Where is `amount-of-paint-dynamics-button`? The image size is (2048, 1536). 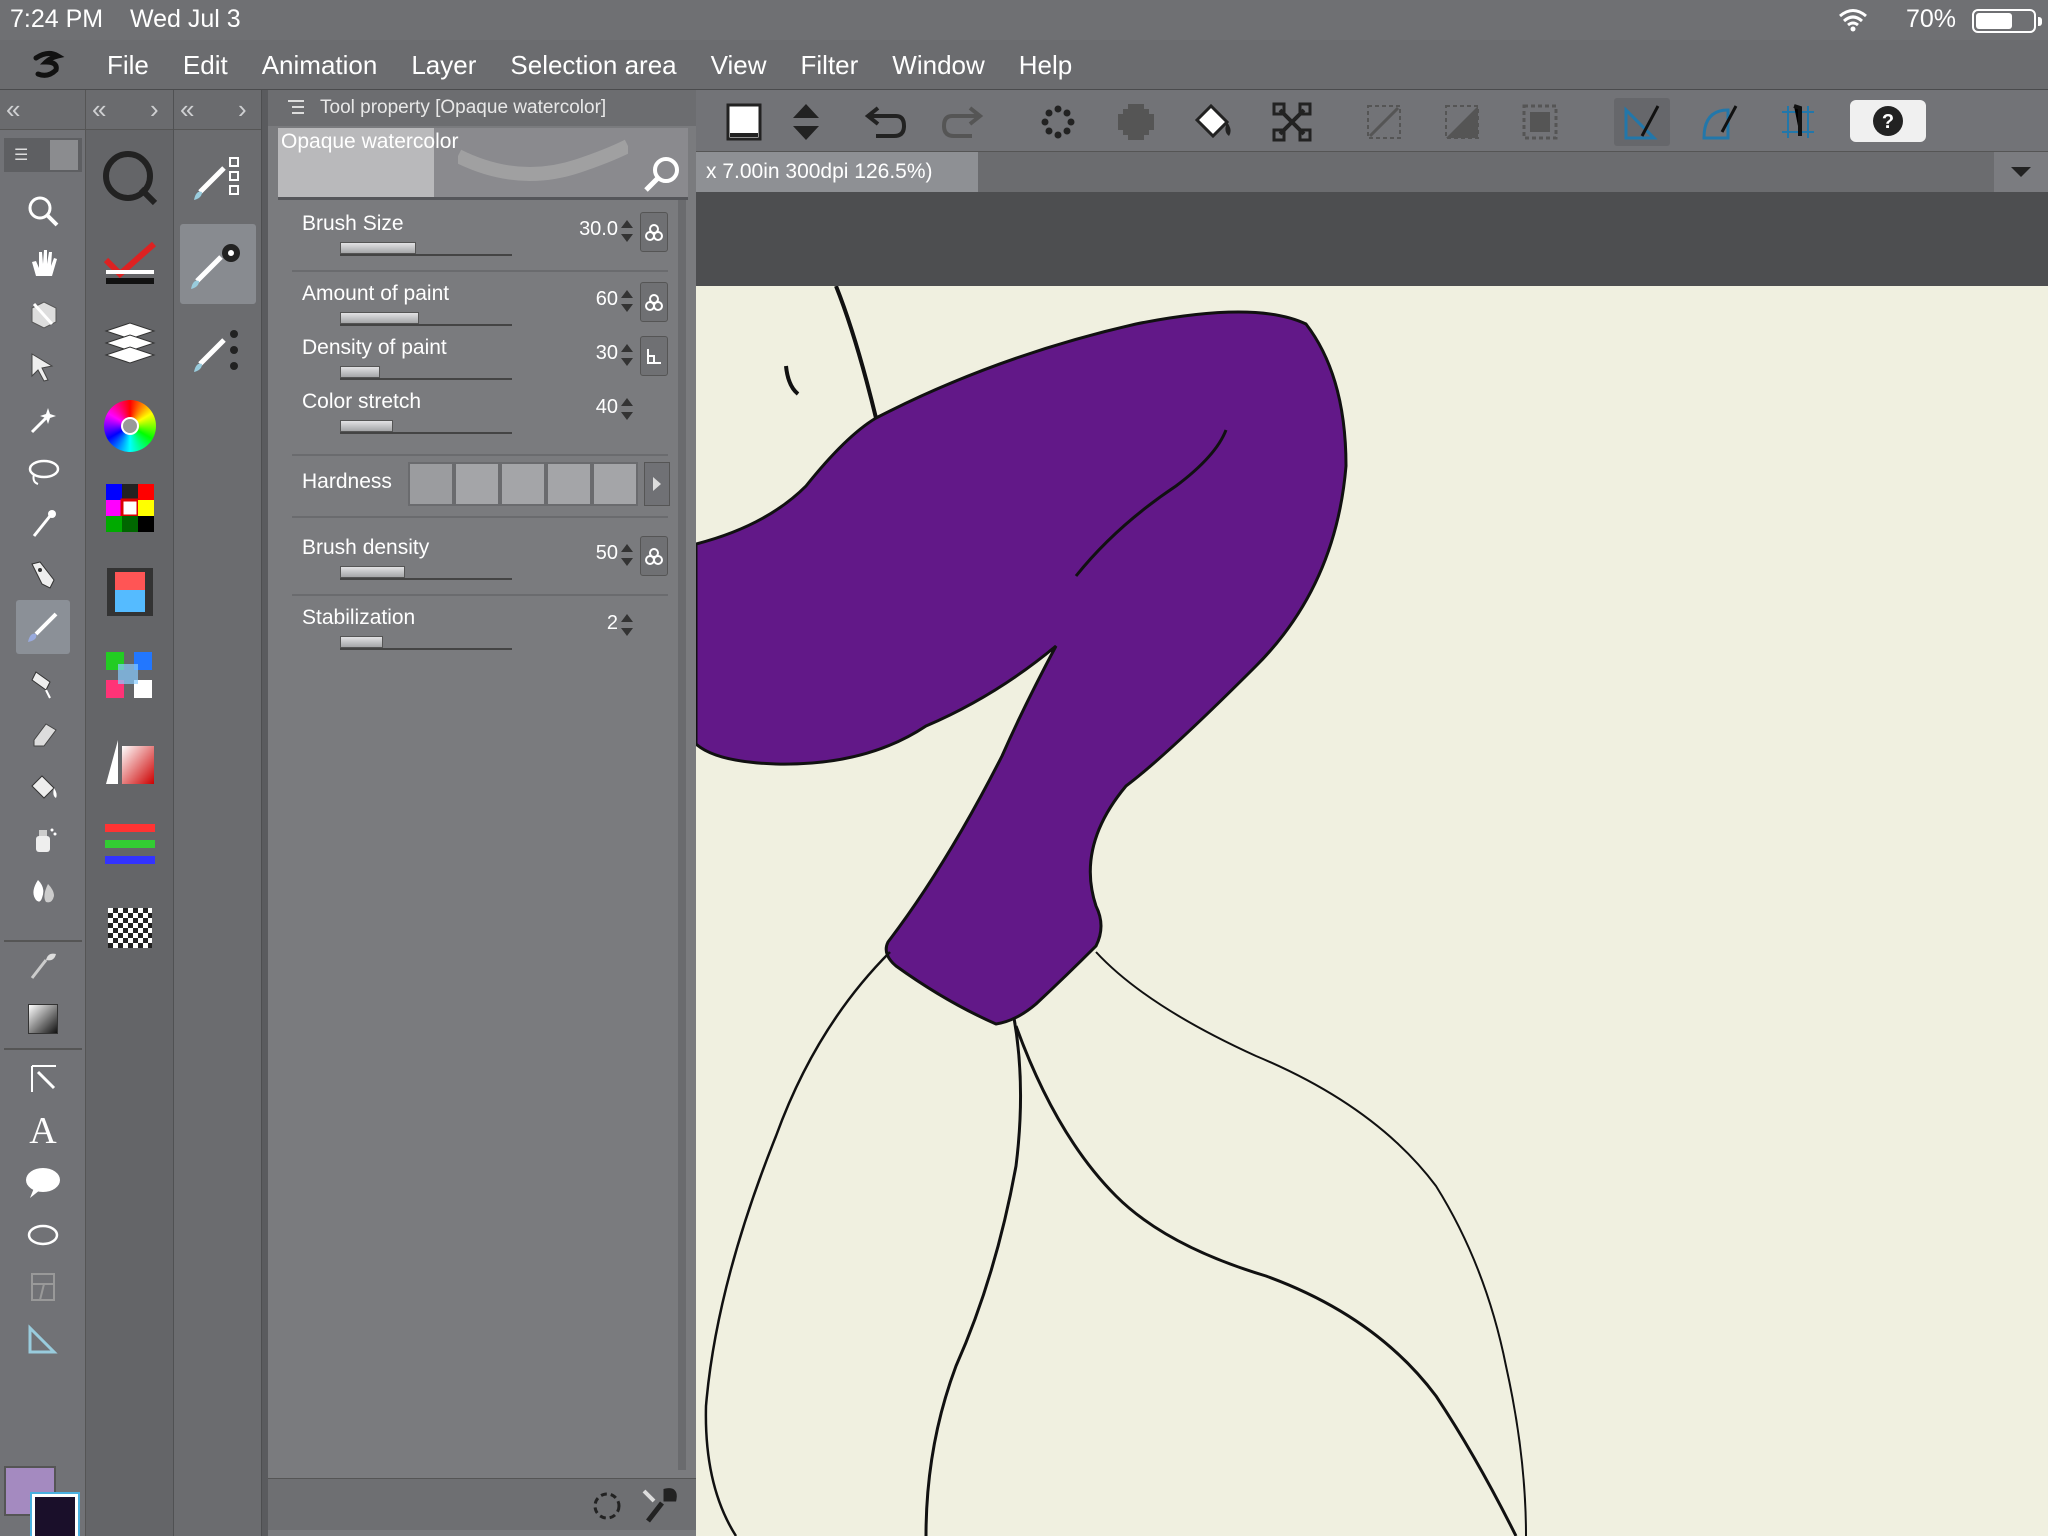 amount-of-paint-dynamics-button is located at coordinates (654, 302).